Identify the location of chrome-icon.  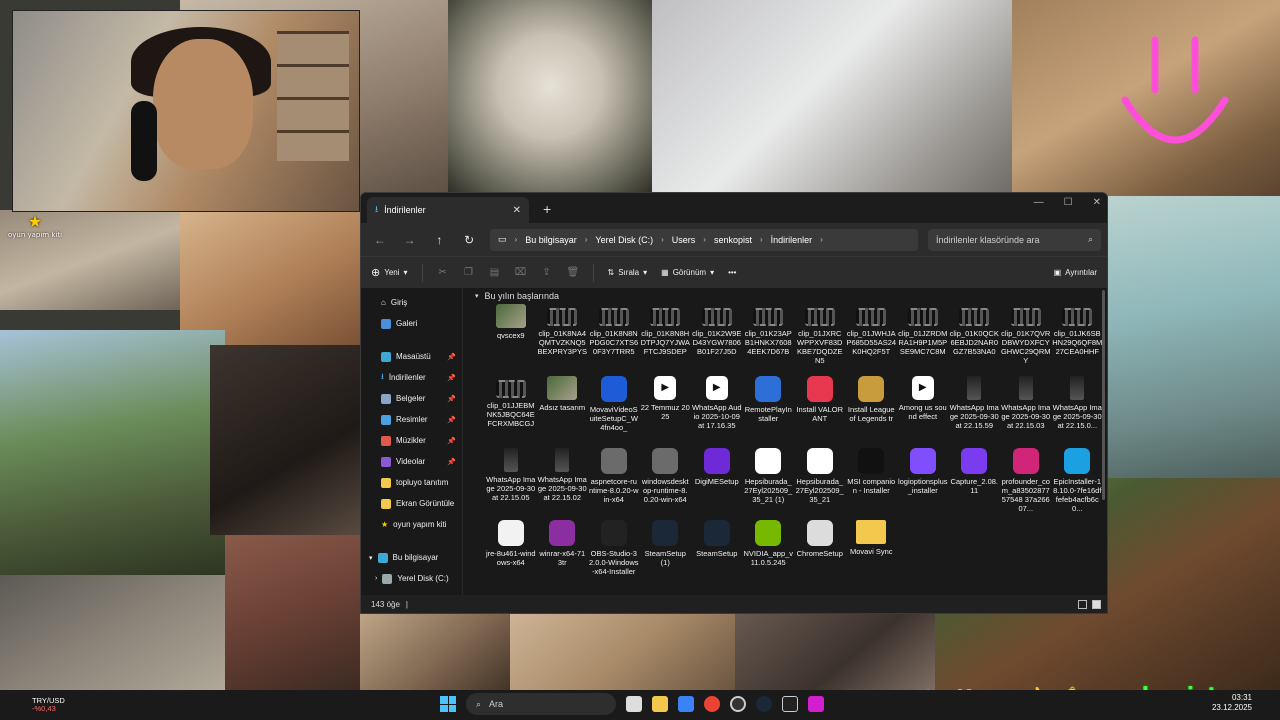
(712, 704).